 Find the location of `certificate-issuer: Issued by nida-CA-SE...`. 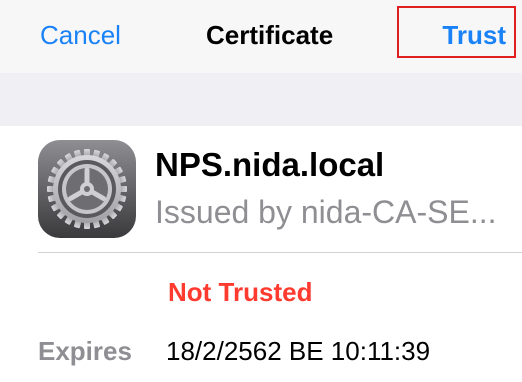

certificate-issuer: Issued by nida-CA-SE... is located at coordinates (326, 212).